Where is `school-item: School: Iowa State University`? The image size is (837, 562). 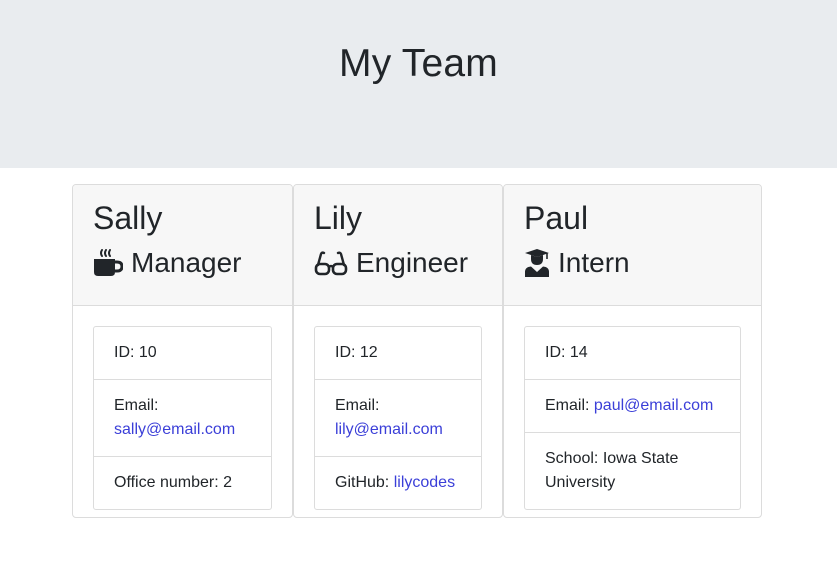 school-item: School: Iowa State University is located at coordinates (612, 470).